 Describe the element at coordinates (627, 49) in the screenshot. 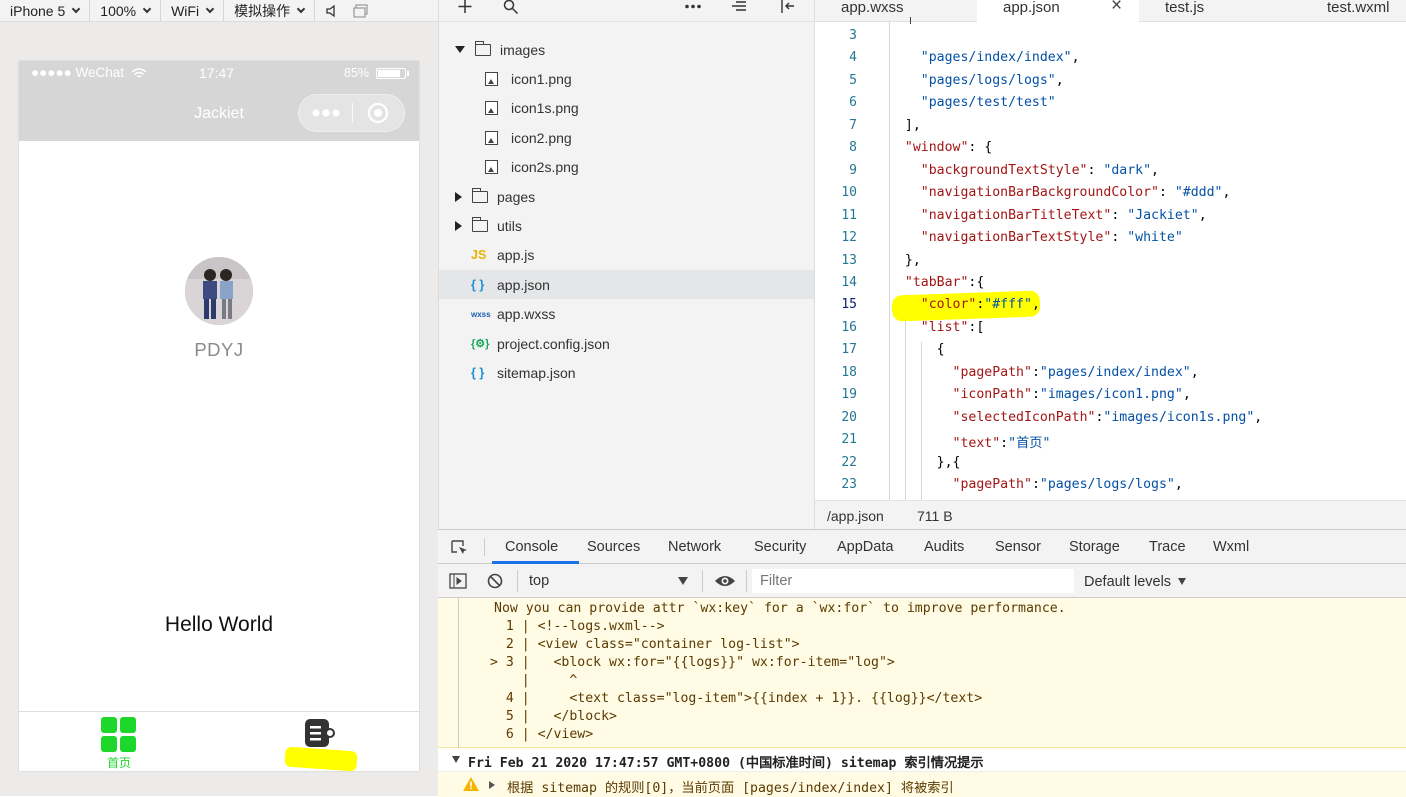

I see `tree-item: images` at that location.